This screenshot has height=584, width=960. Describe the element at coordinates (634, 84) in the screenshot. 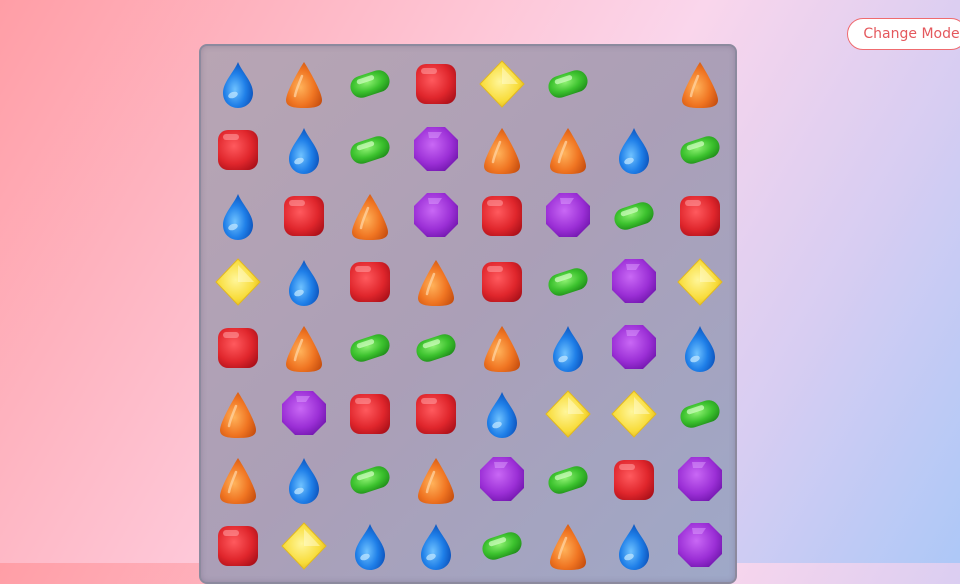

I see `empty-cell` at that location.